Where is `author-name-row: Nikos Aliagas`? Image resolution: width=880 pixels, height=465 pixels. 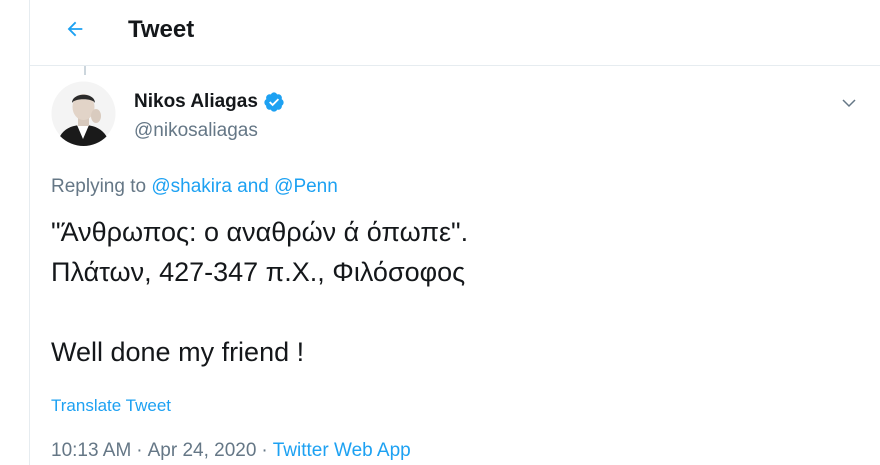
author-name-row: Nikos Aliagas is located at coordinates (209, 102).